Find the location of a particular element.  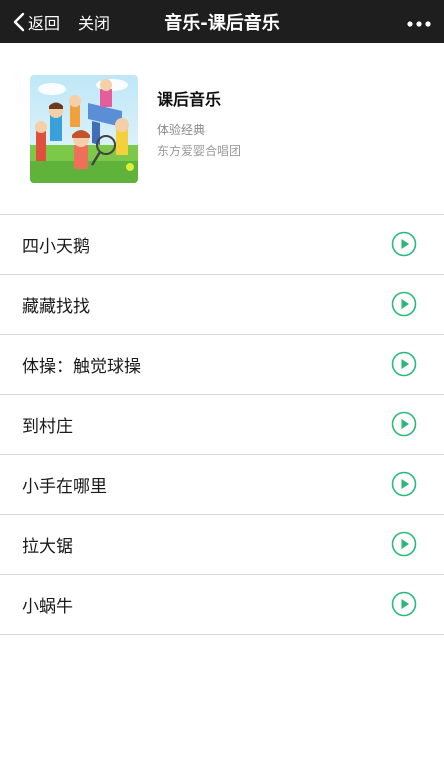

track-row: 到村庄 is located at coordinates (222, 425).